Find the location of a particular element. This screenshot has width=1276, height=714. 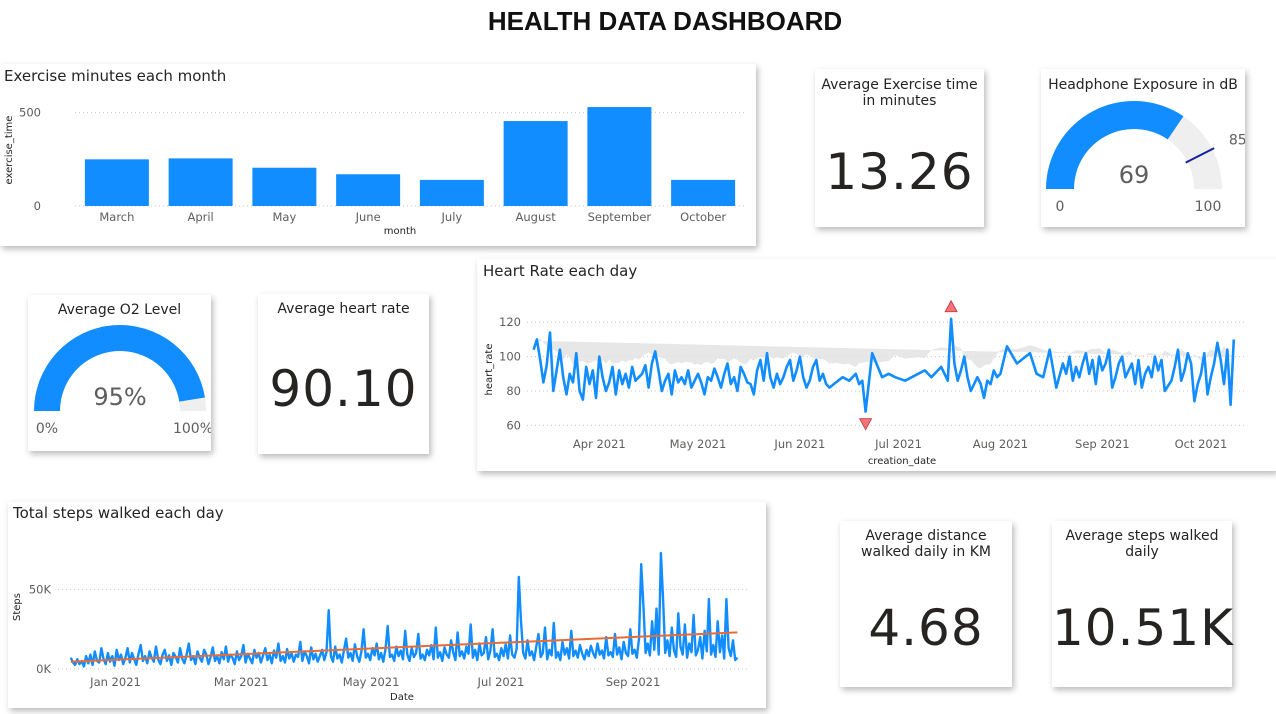

headphone-gauge-card: Headphone Exposure in dB 69 0 100 85 is located at coordinates (1143, 148).